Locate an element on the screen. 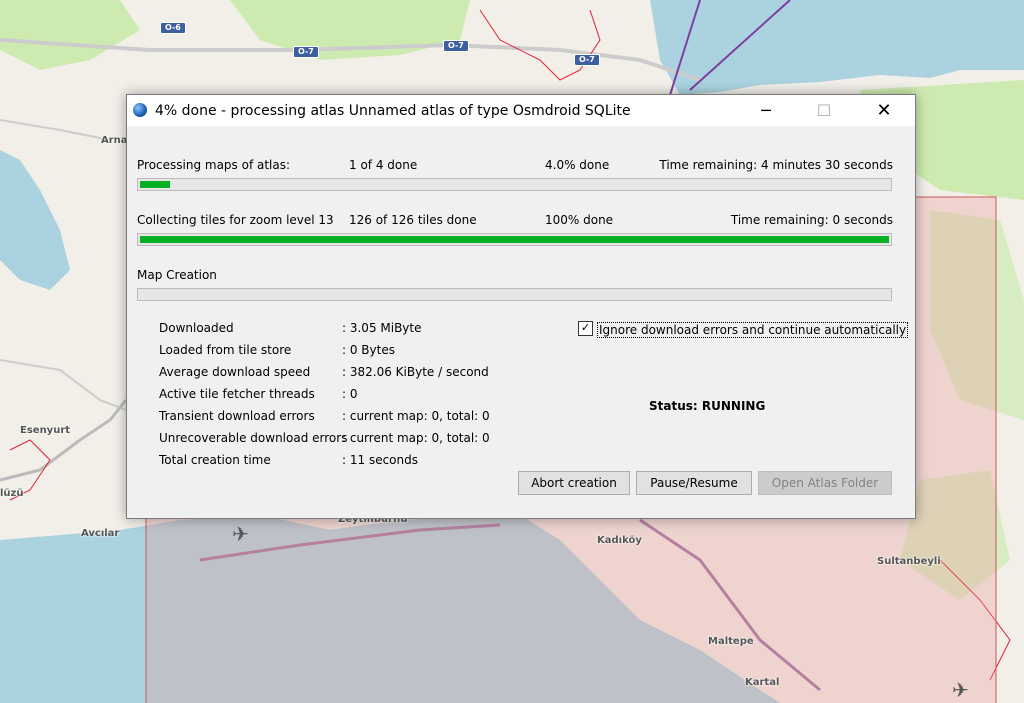 The image size is (1024, 703). place-label-maltepe: Maltepe is located at coordinates (731, 641).